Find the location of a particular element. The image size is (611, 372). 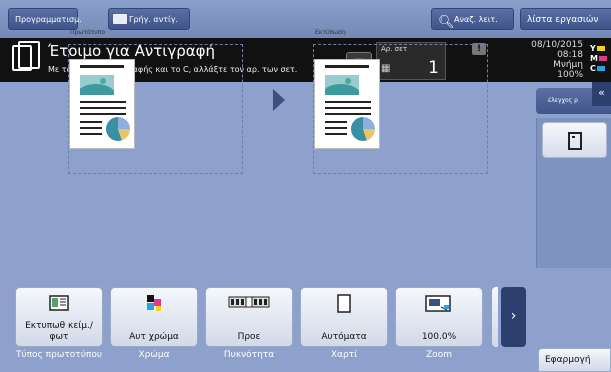

density-label: Πυκνότητα is located at coordinates (249, 355).